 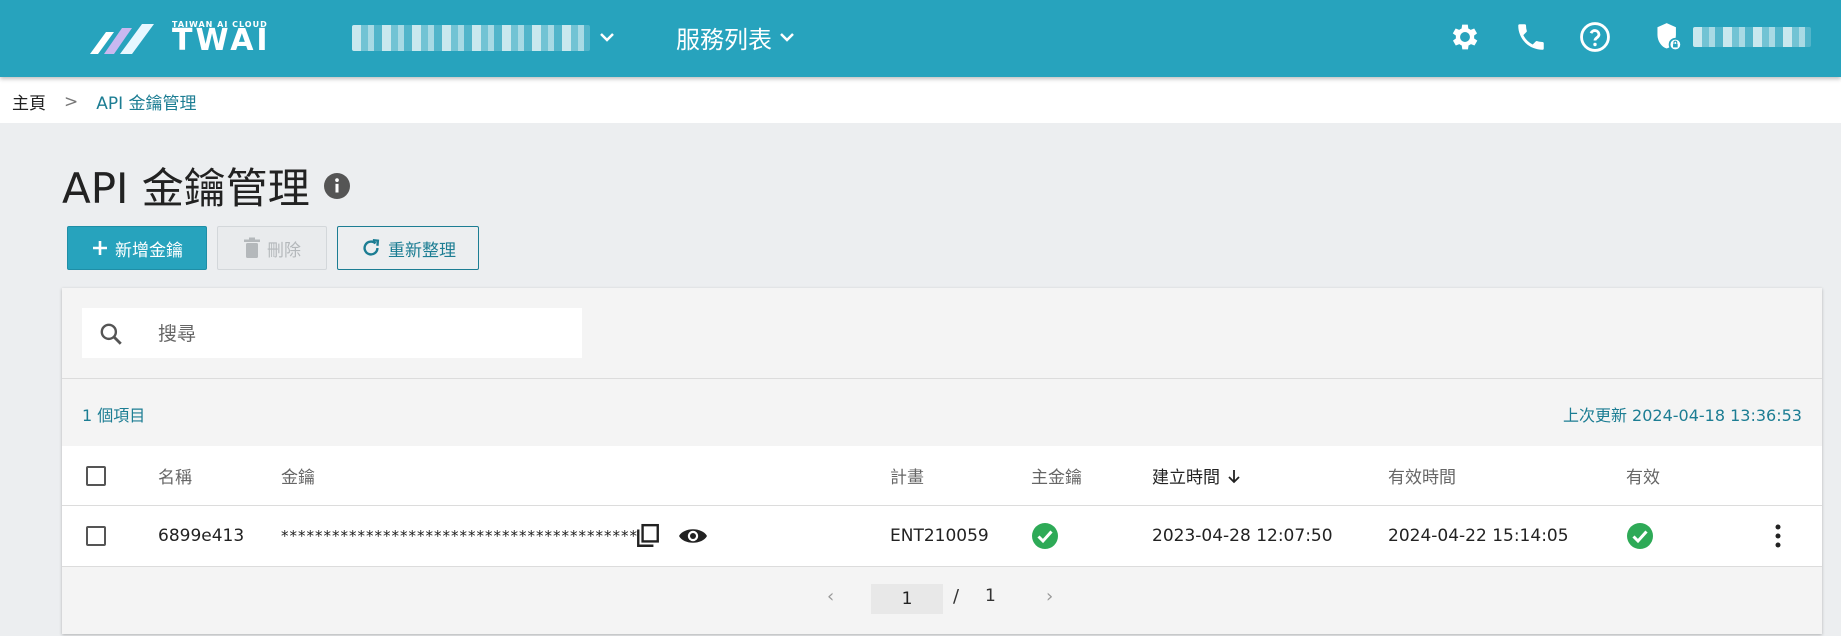 I want to click on delete-button: 刪除, so click(x=272, y=248).